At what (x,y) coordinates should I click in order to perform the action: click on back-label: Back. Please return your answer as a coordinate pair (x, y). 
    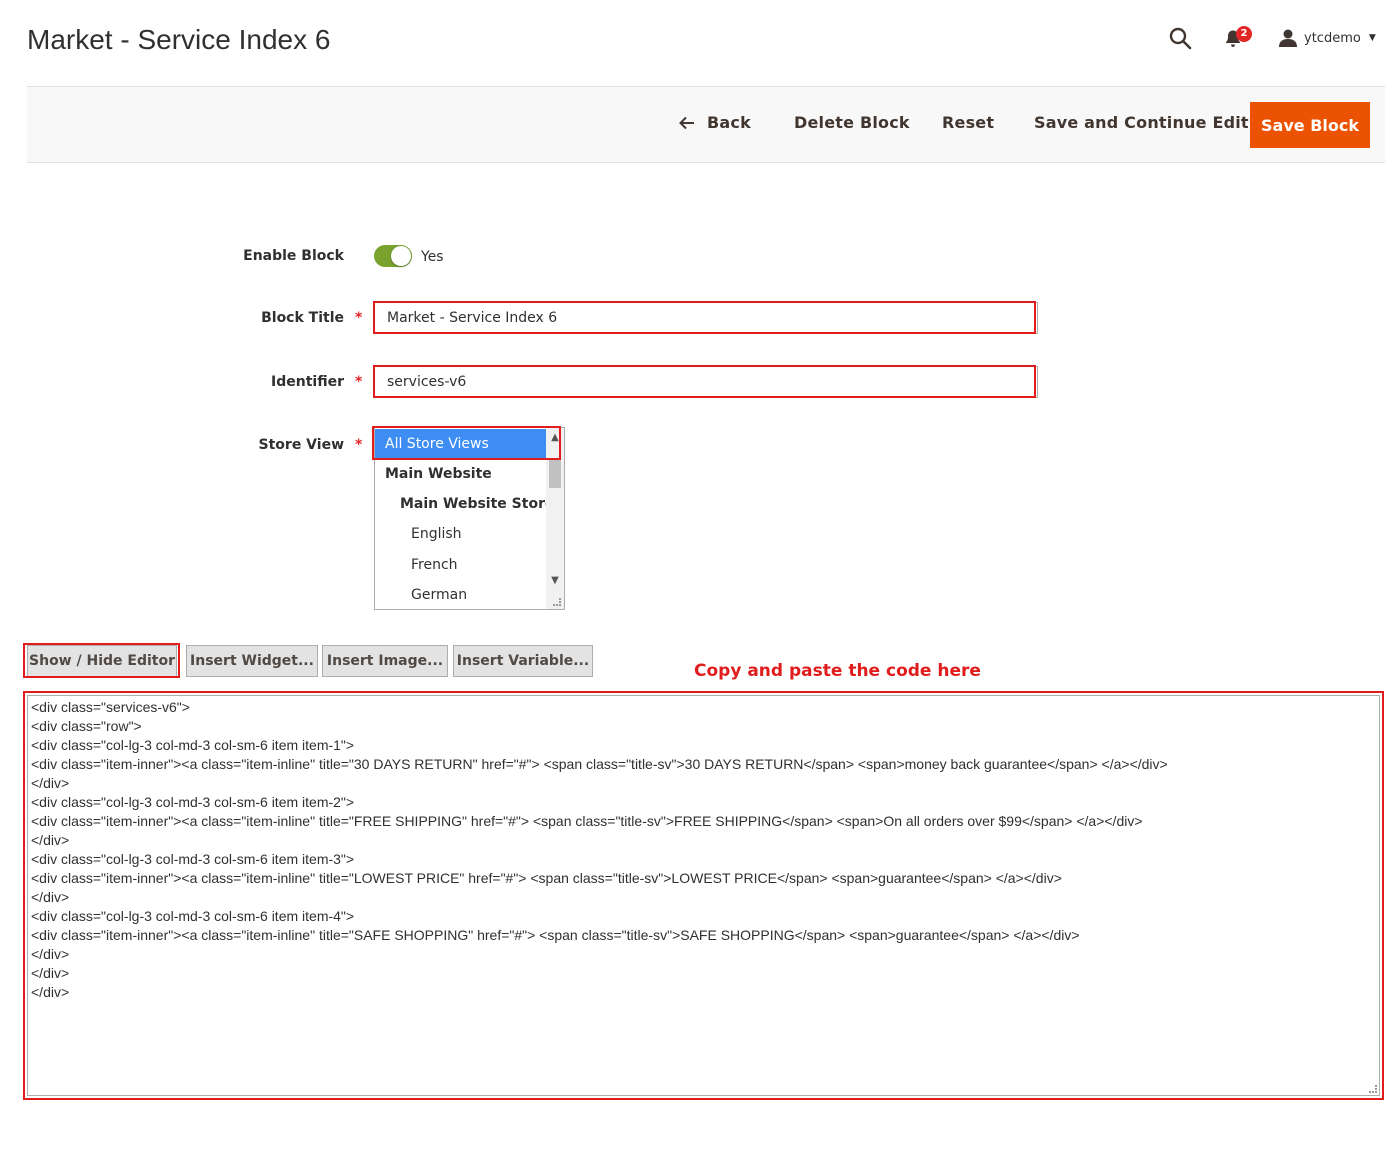
    Looking at the image, I should click on (729, 122).